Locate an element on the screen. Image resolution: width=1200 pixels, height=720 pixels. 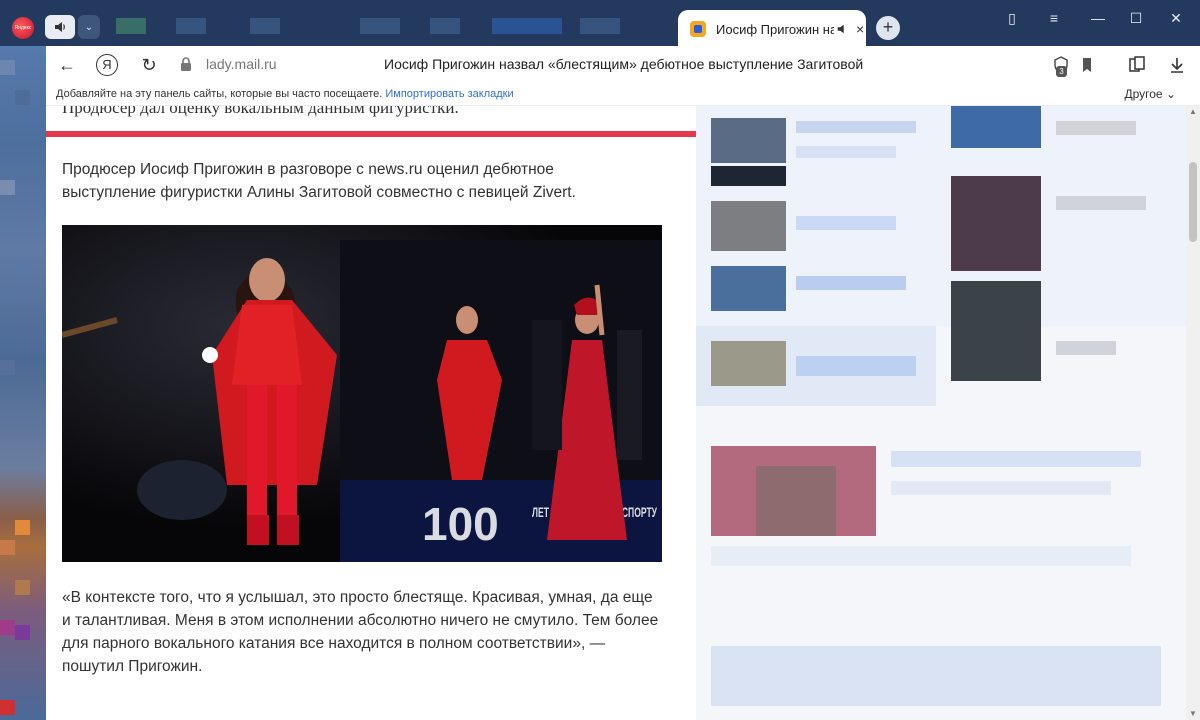
back-button: ← is located at coordinates (67, 65).